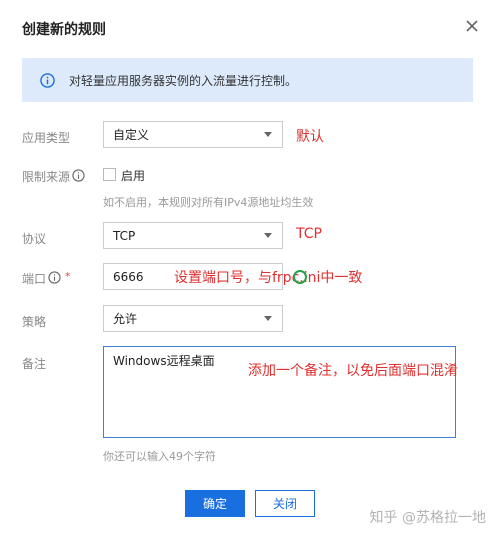 This screenshot has width=500, height=539. I want to click on annotation-protocol: TCP, so click(309, 234).